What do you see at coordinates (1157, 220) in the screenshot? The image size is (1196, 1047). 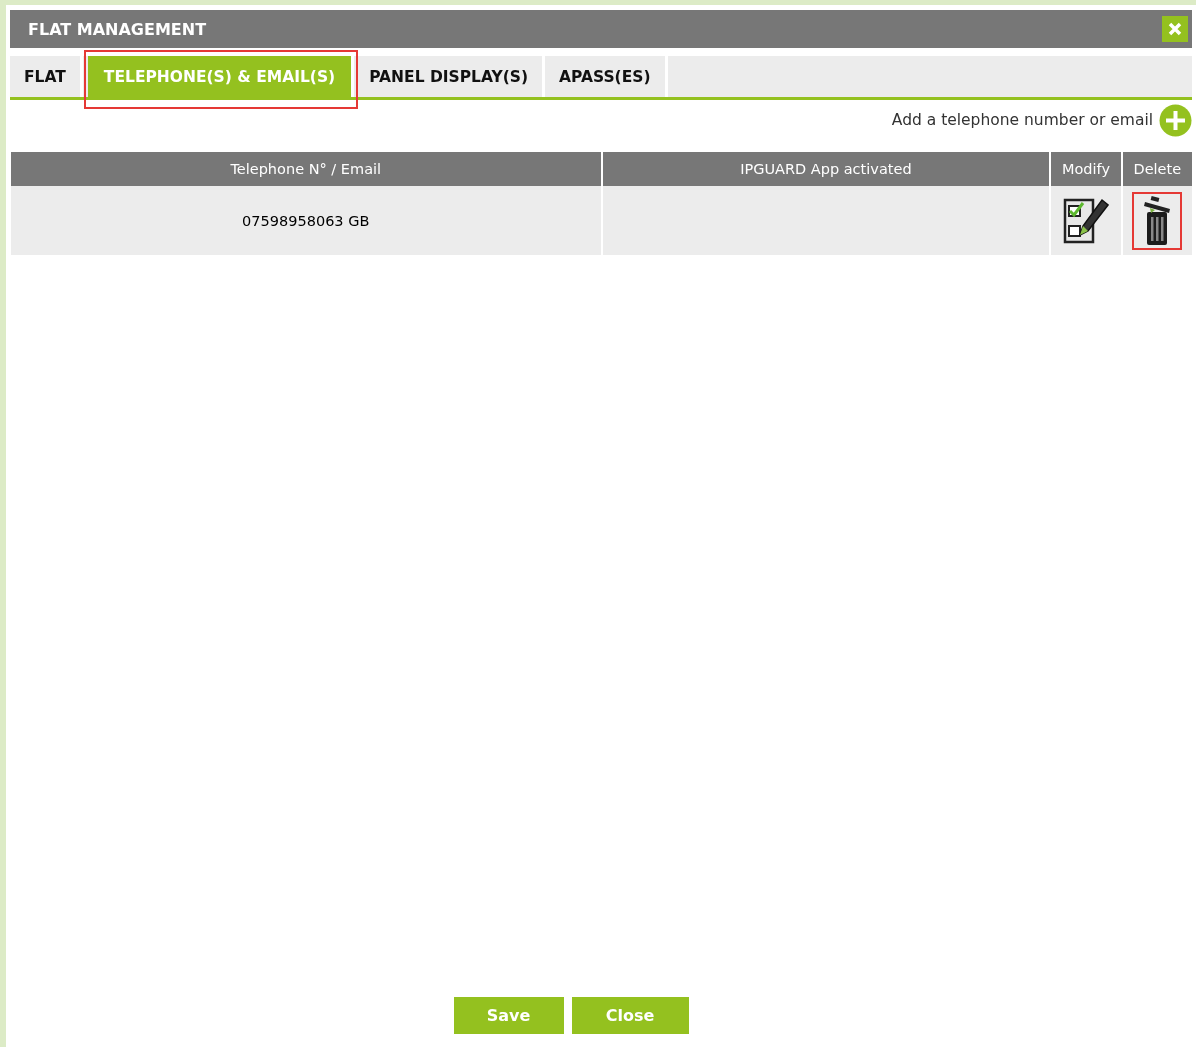 I see `trash-can-icon` at bounding box center [1157, 220].